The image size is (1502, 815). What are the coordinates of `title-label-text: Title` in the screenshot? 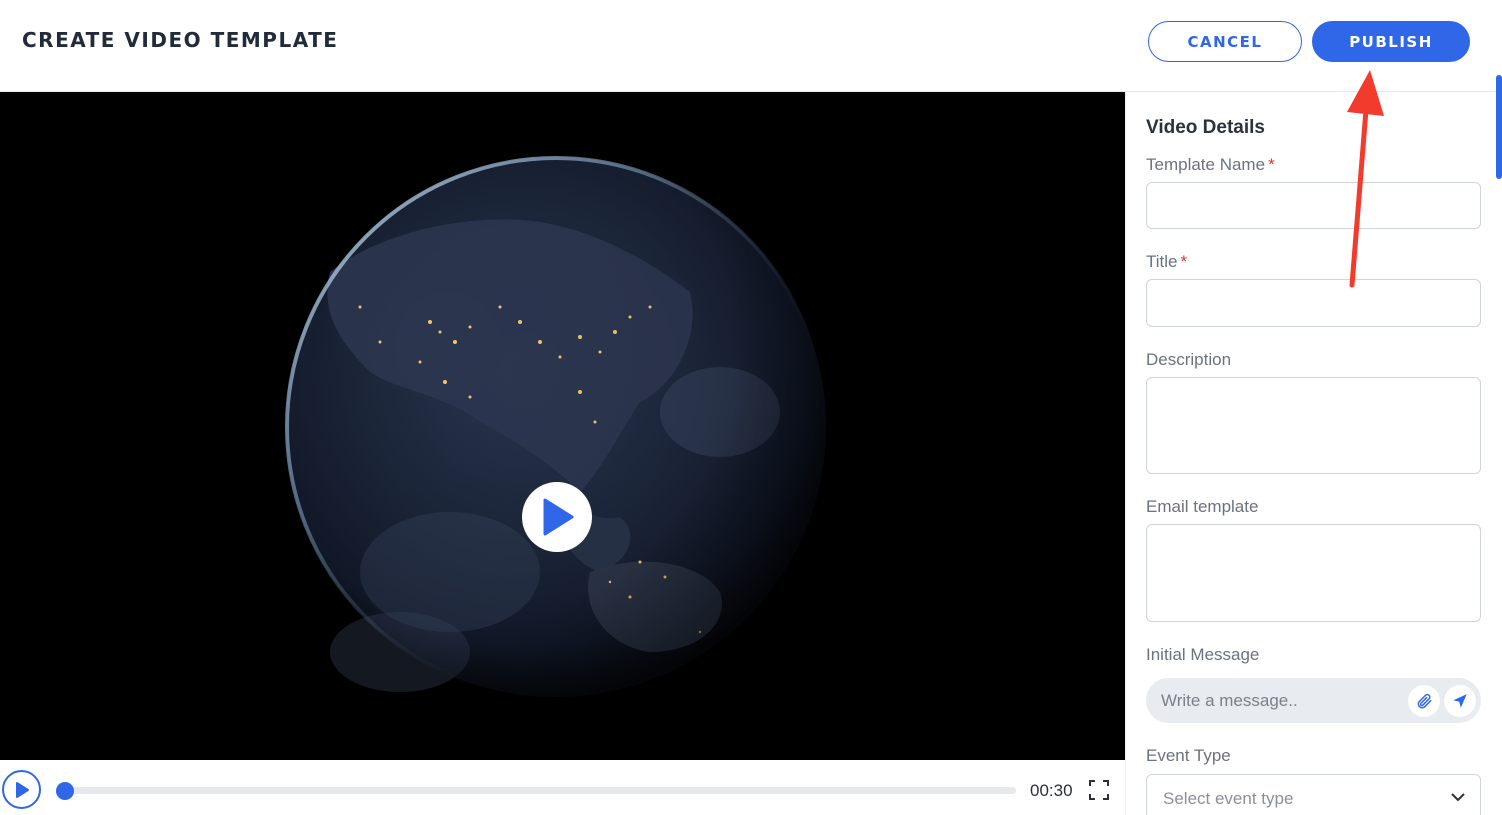 It's located at (1162, 261).